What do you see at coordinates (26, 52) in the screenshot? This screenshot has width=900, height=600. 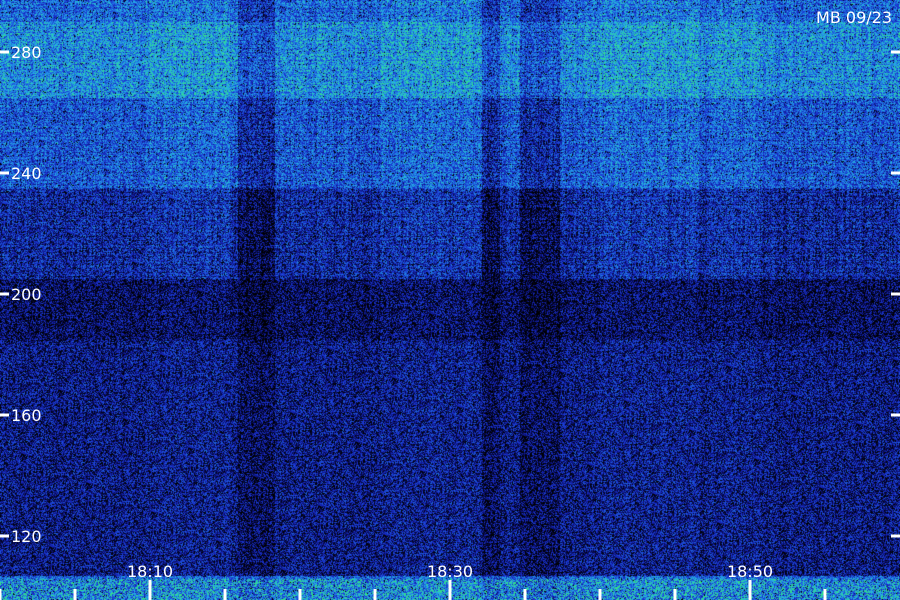 I see `y-tick-label: 280` at bounding box center [26, 52].